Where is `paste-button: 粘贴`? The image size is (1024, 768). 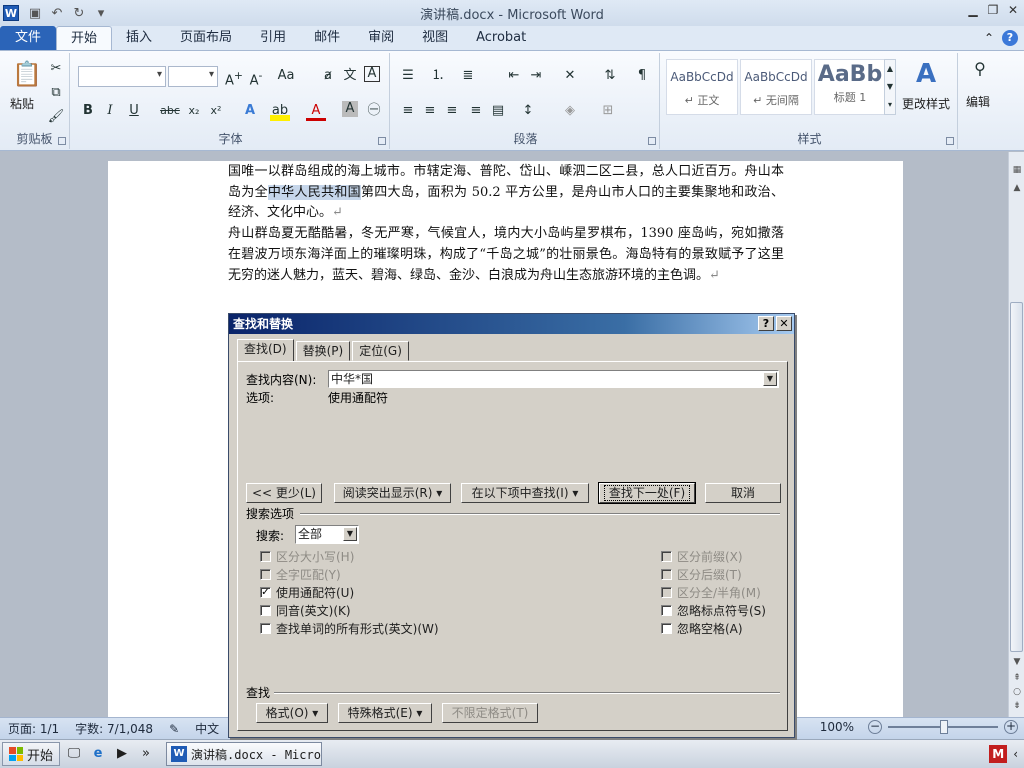
paste-button: 粘贴 is located at coordinates (22, 103).